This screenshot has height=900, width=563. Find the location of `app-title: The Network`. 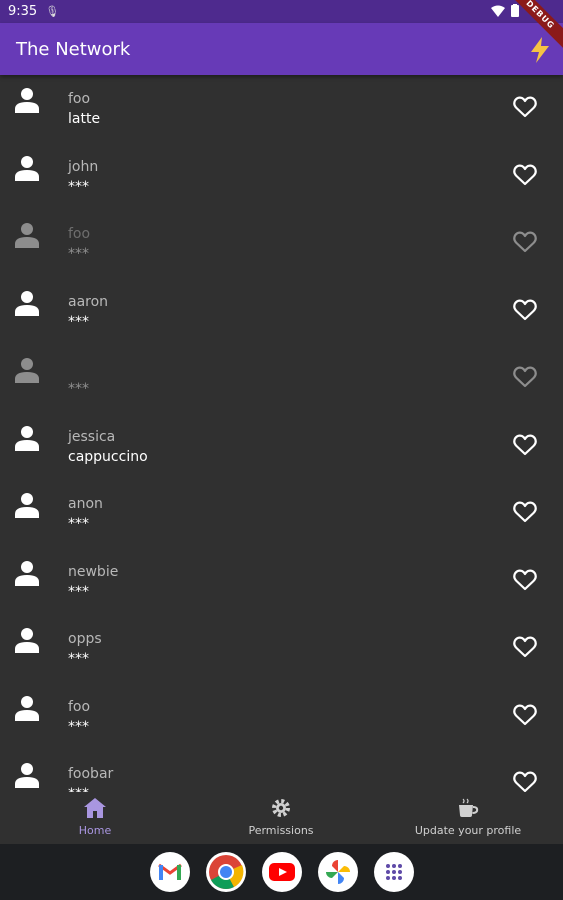

app-title: The Network is located at coordinates (73, 49).